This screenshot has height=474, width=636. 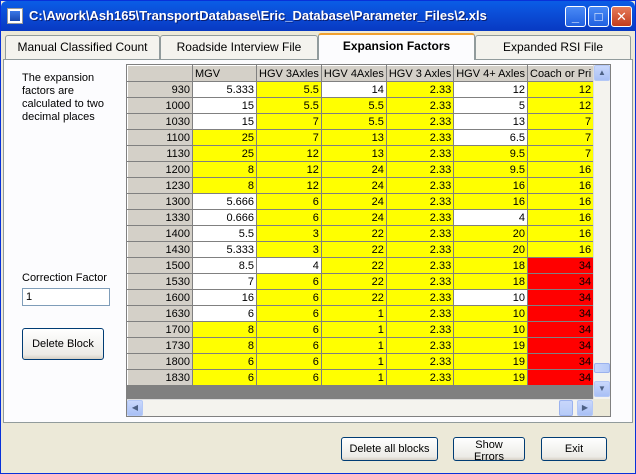 What do you see at coordinates (160, 265) in the screenshot?
I see `row-header-time: 1500` at bounding box center [160, 265].